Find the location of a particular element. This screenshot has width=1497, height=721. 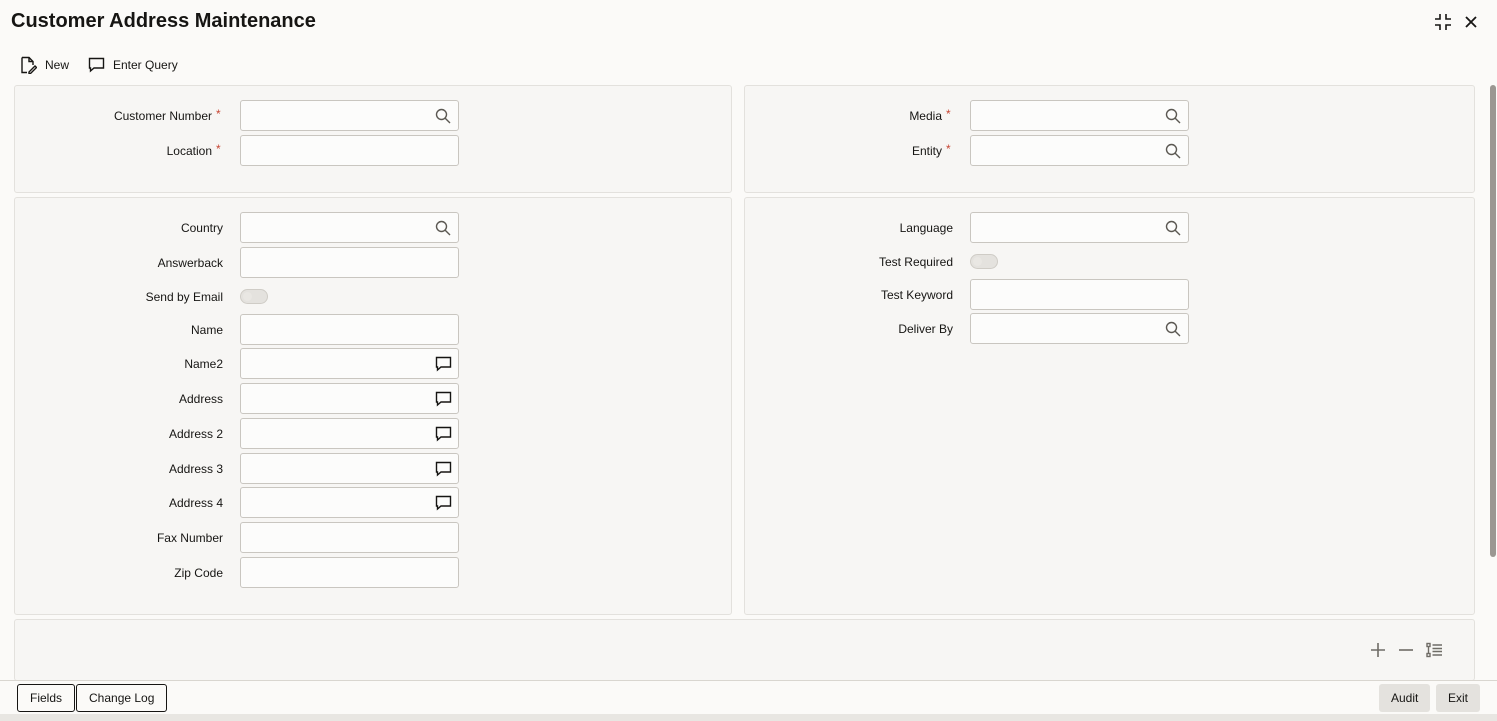

country-field is located at coordinates (349, 227).